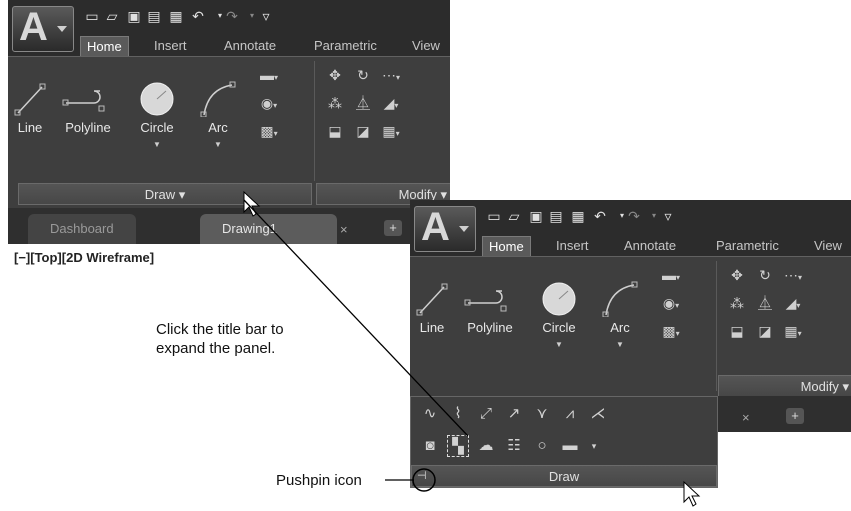 The height and width of the screenshot is (511, 851). I want to click on revision-cloud-icon: ☁, so click(486, 446).